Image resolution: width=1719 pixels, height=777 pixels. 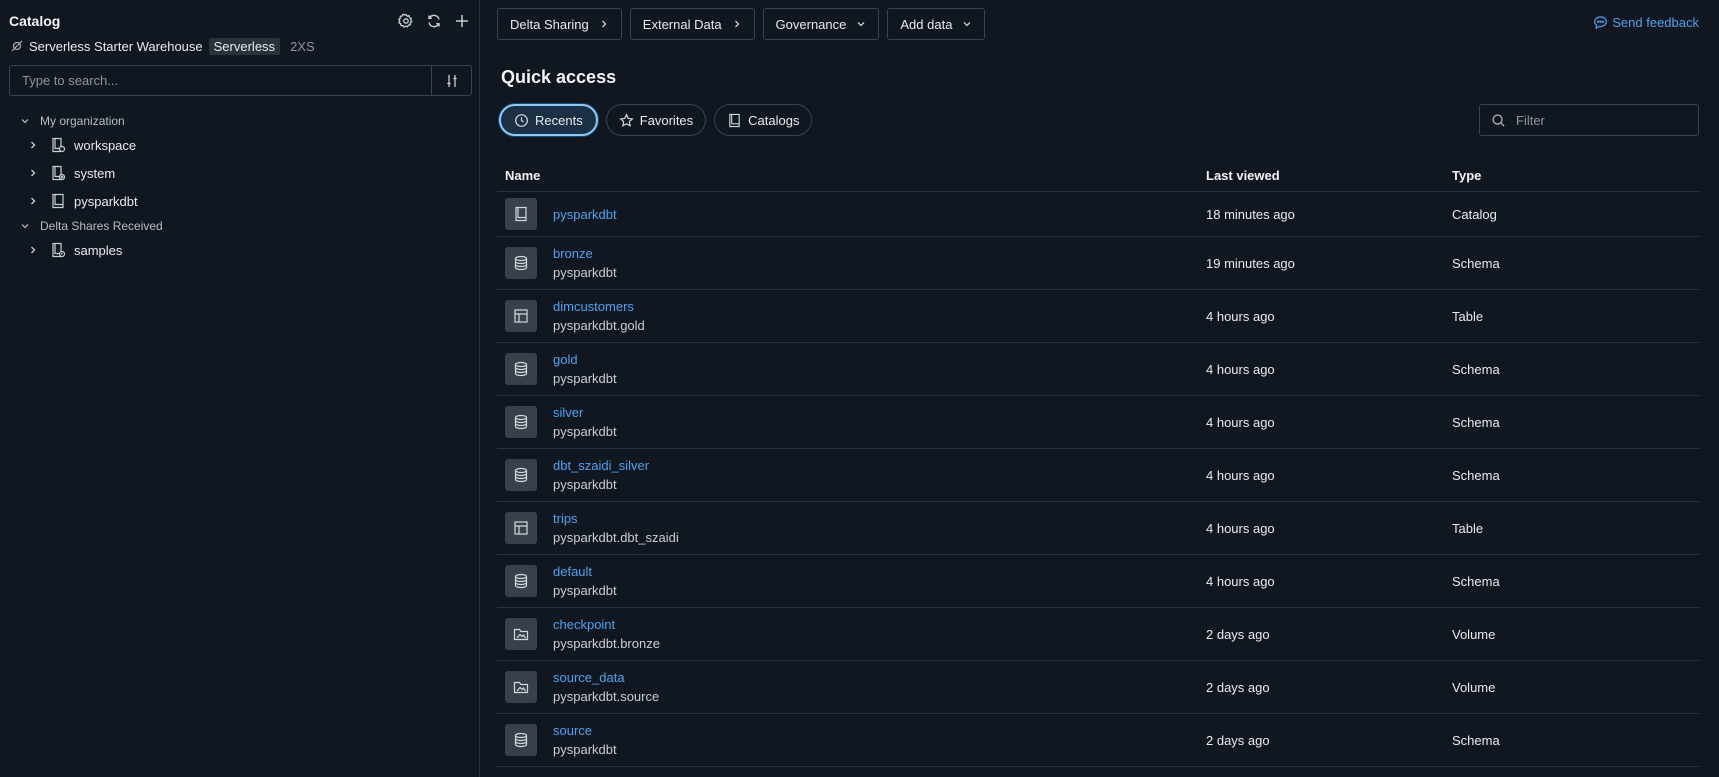 What do you see at coordinates (926, 24) in the screenshot?
I see `add-data-label: Add data` at bounding box center [926, 24].